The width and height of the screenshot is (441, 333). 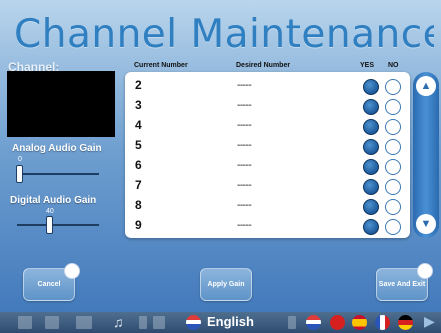 What do you see at coordinates (359, 322) in the screenshot?
I see `spain-flag-icon` at bounding box center [359, 322].